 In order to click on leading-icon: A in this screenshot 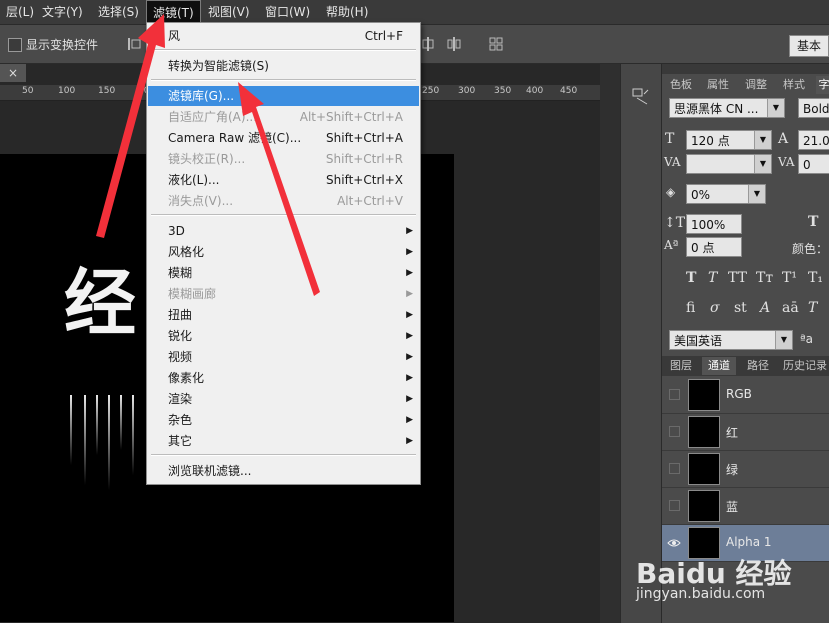, I will do `click(783, 139)`.